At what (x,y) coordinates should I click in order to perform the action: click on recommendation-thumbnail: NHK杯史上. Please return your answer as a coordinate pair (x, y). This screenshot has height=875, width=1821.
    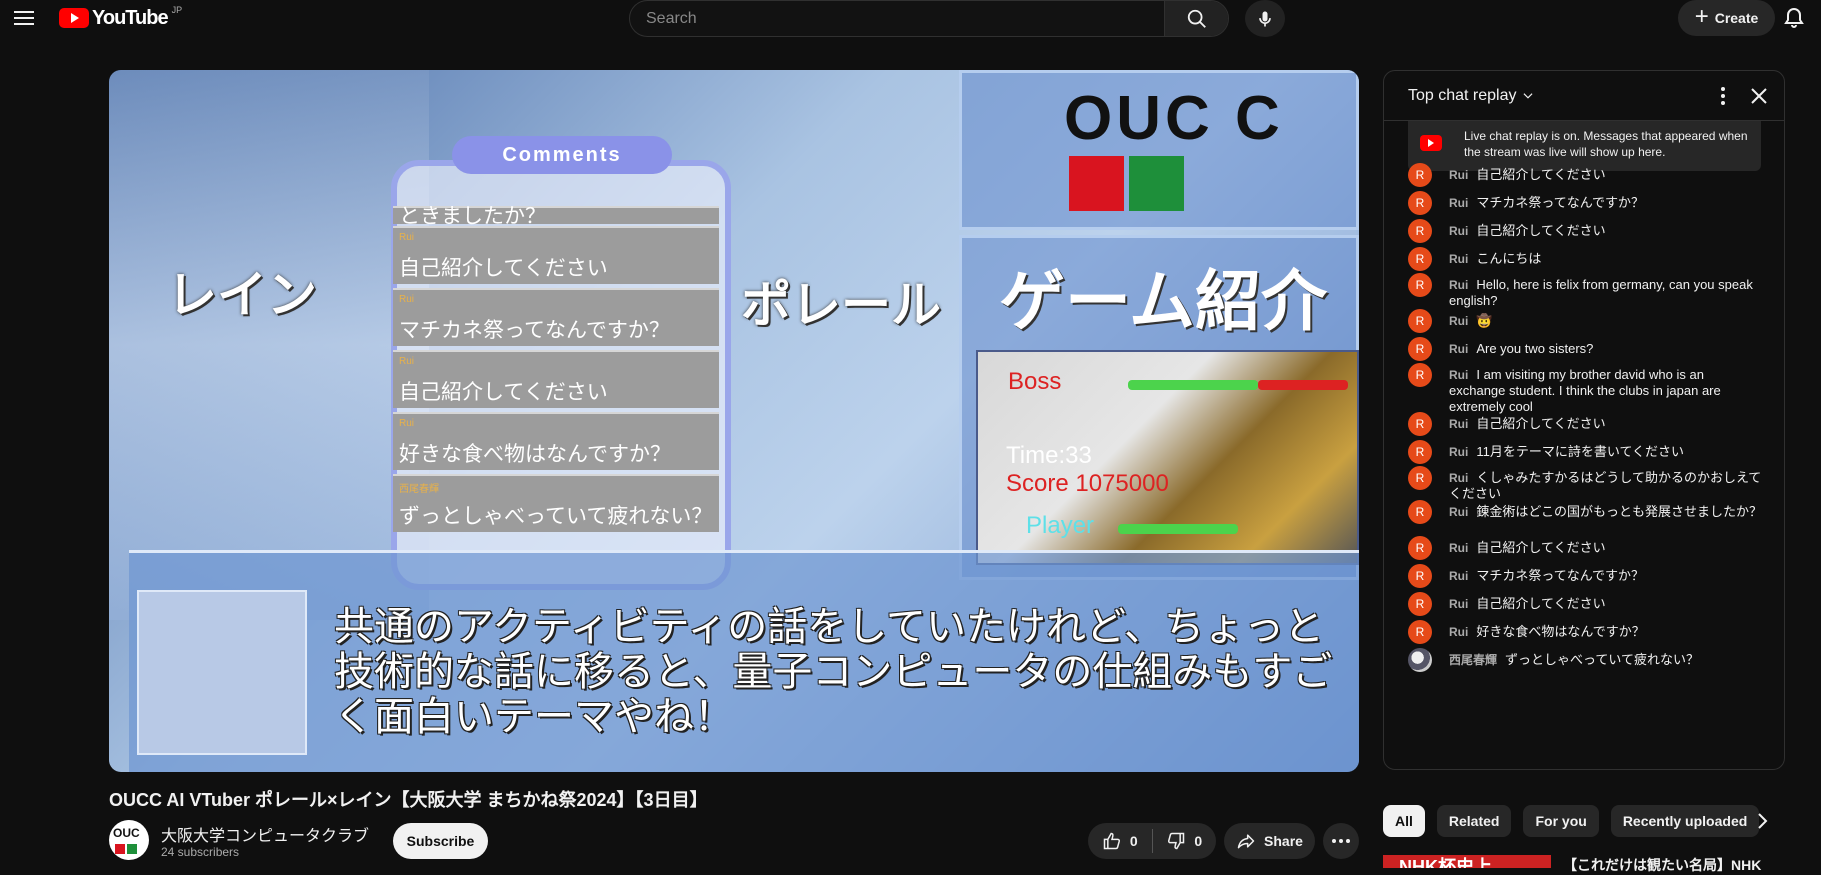
    Looking at the image, I should click on (1467, 861).